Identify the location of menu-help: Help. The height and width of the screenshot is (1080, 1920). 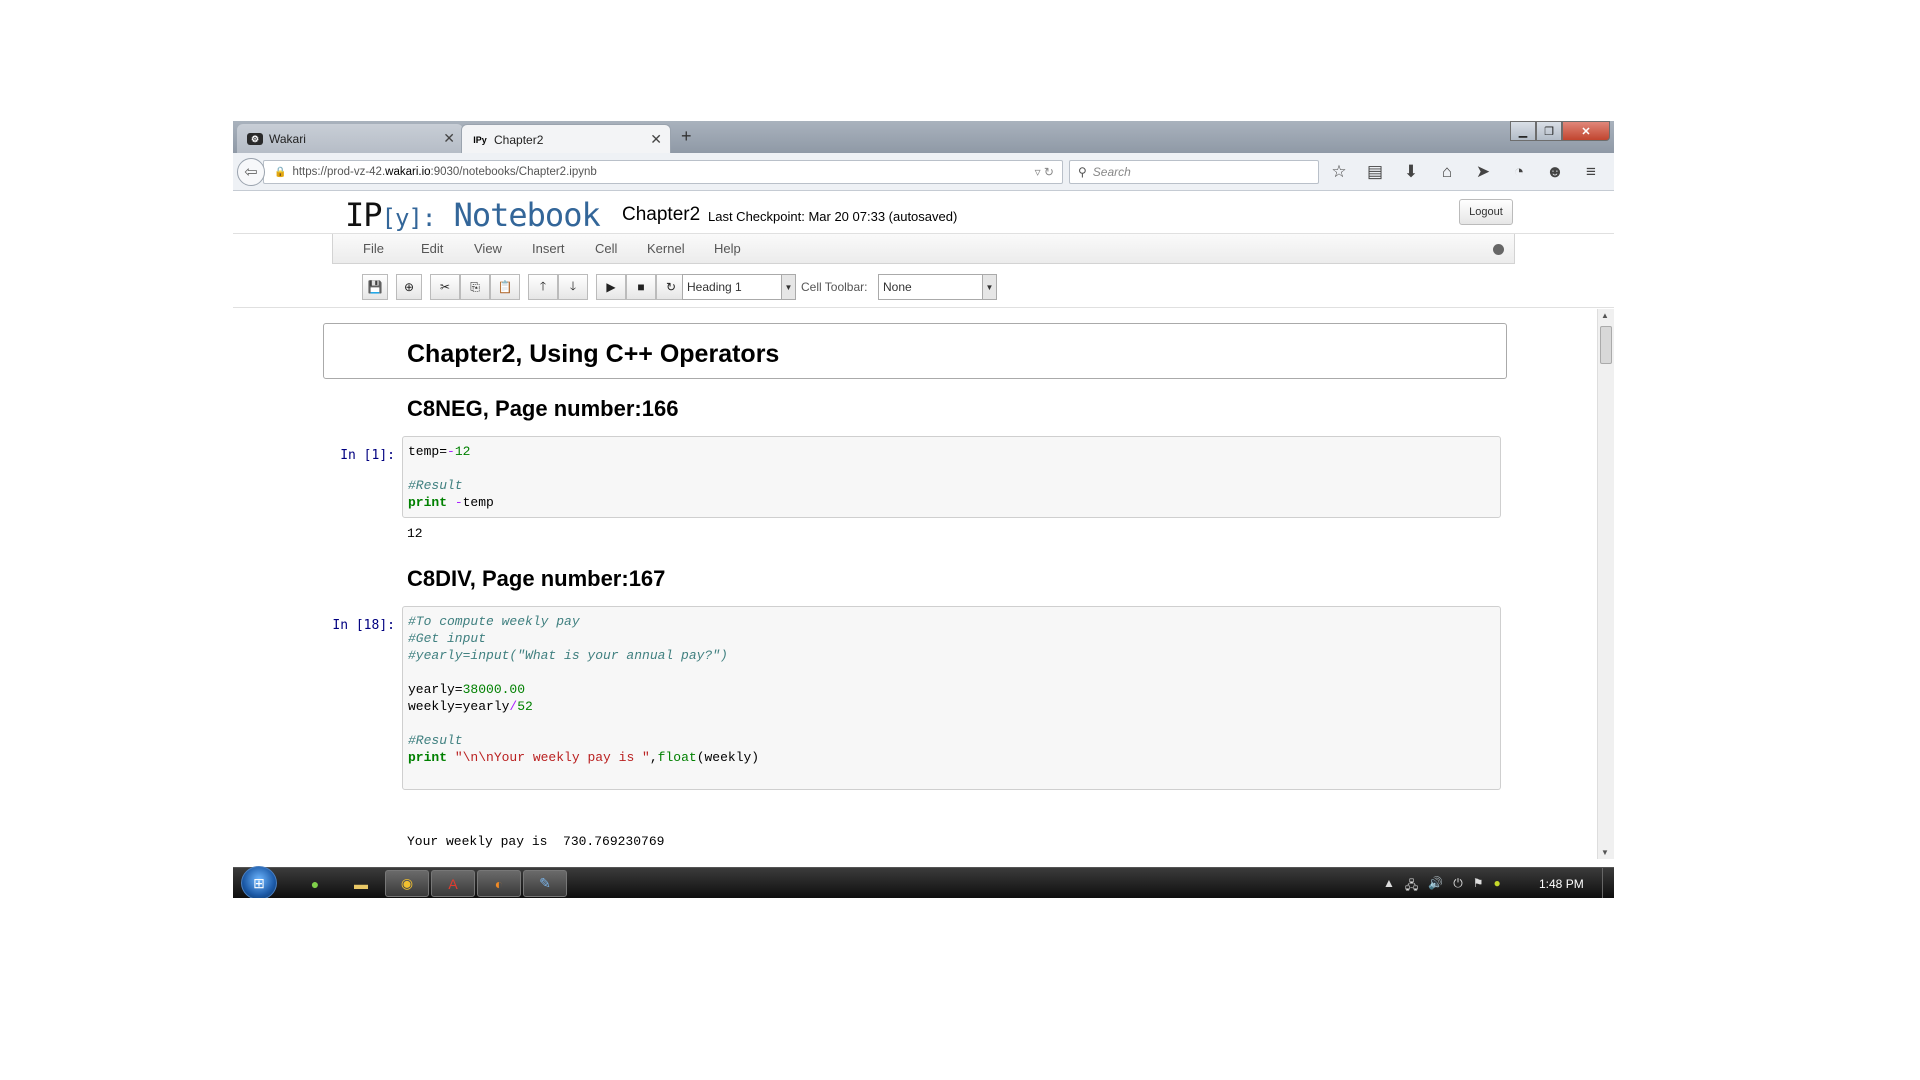
(727, 248).